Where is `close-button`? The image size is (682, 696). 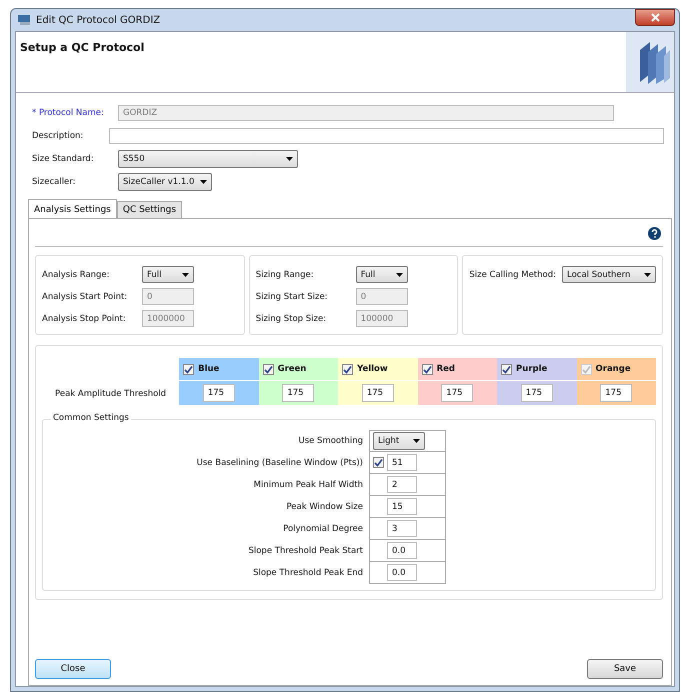 close-button is located at coordinates (655, 17).